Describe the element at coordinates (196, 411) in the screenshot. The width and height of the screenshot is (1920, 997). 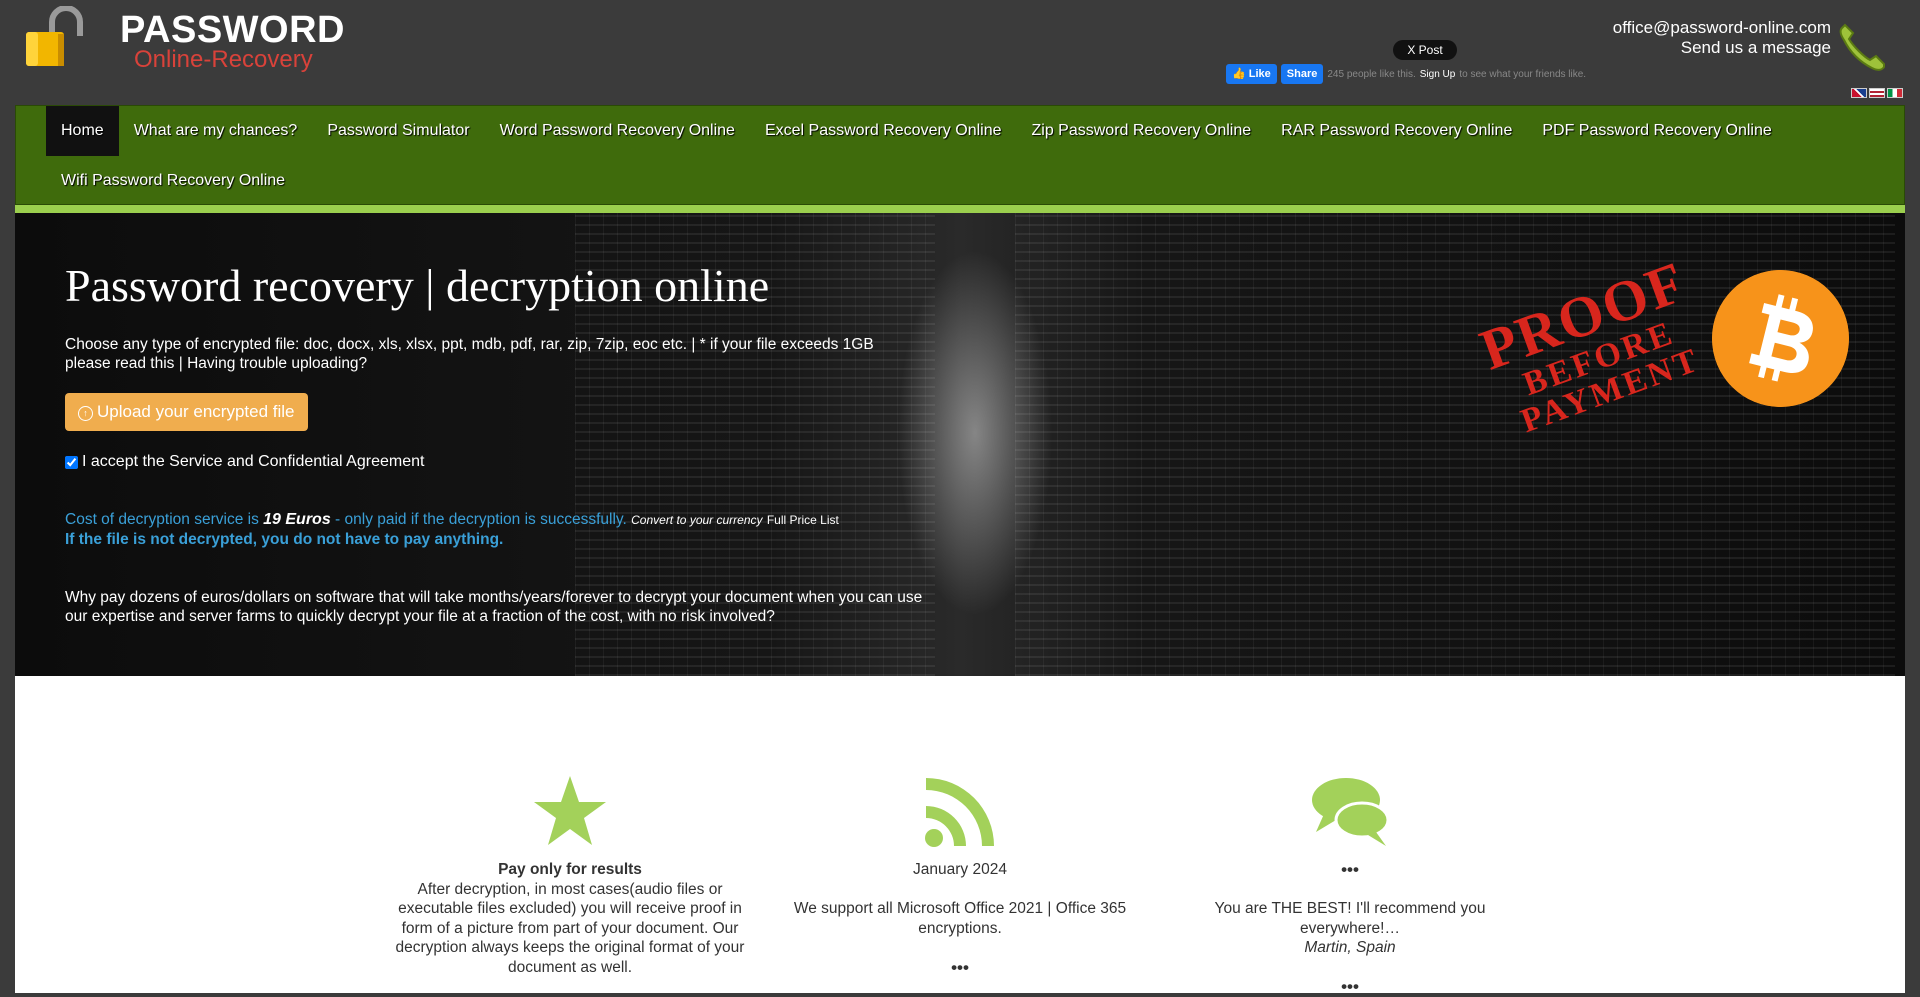
I see `upload-button-label: Upload your encrypted file` at that location.